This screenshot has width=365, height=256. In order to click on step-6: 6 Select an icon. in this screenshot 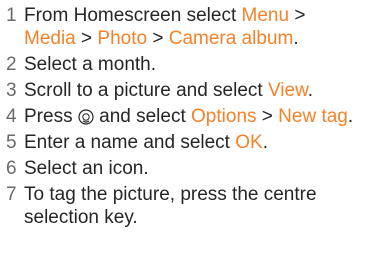, I will do `click(185, 168)`.